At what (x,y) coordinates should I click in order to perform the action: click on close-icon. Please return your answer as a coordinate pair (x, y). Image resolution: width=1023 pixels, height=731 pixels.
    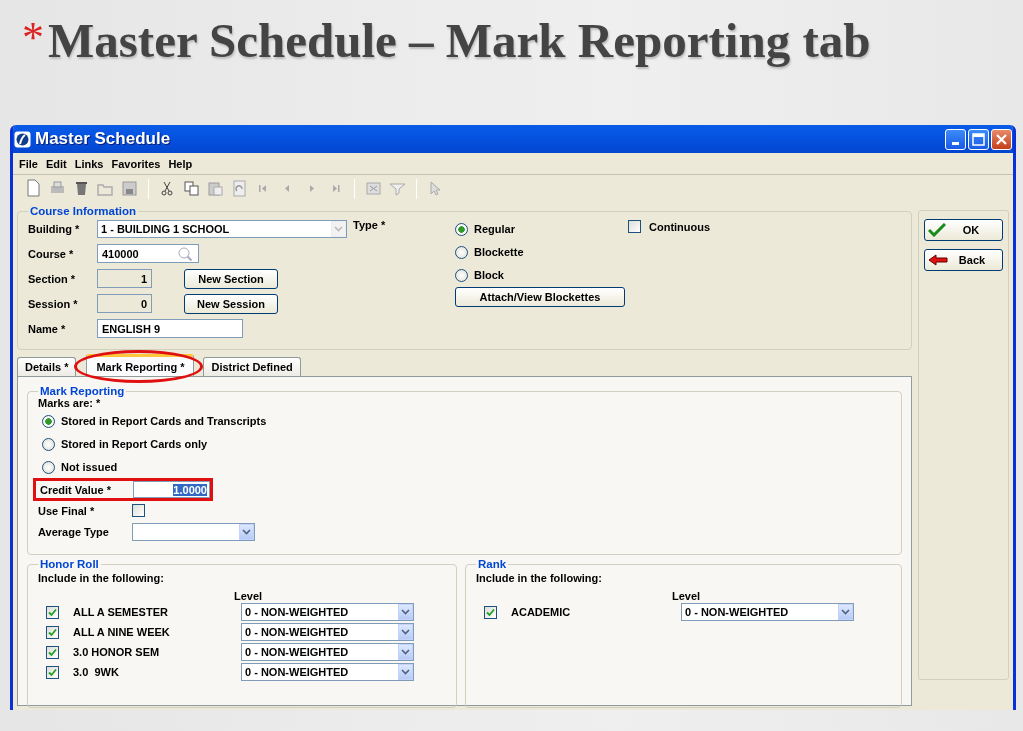
    Looking at the image, I should click on (1001, 139).